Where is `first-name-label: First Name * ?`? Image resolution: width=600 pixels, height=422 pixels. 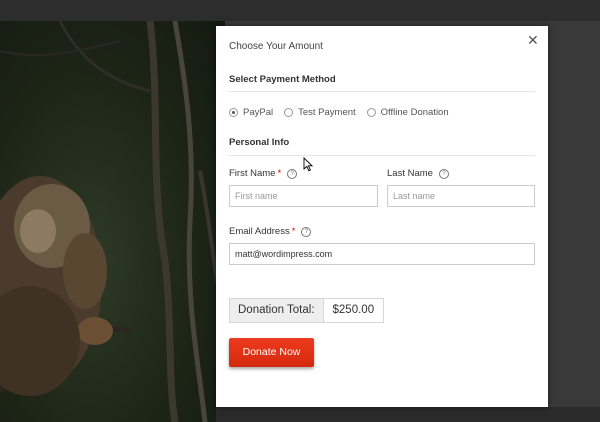 first-name-label: First Name * ? is located at coordinates (263, 173).